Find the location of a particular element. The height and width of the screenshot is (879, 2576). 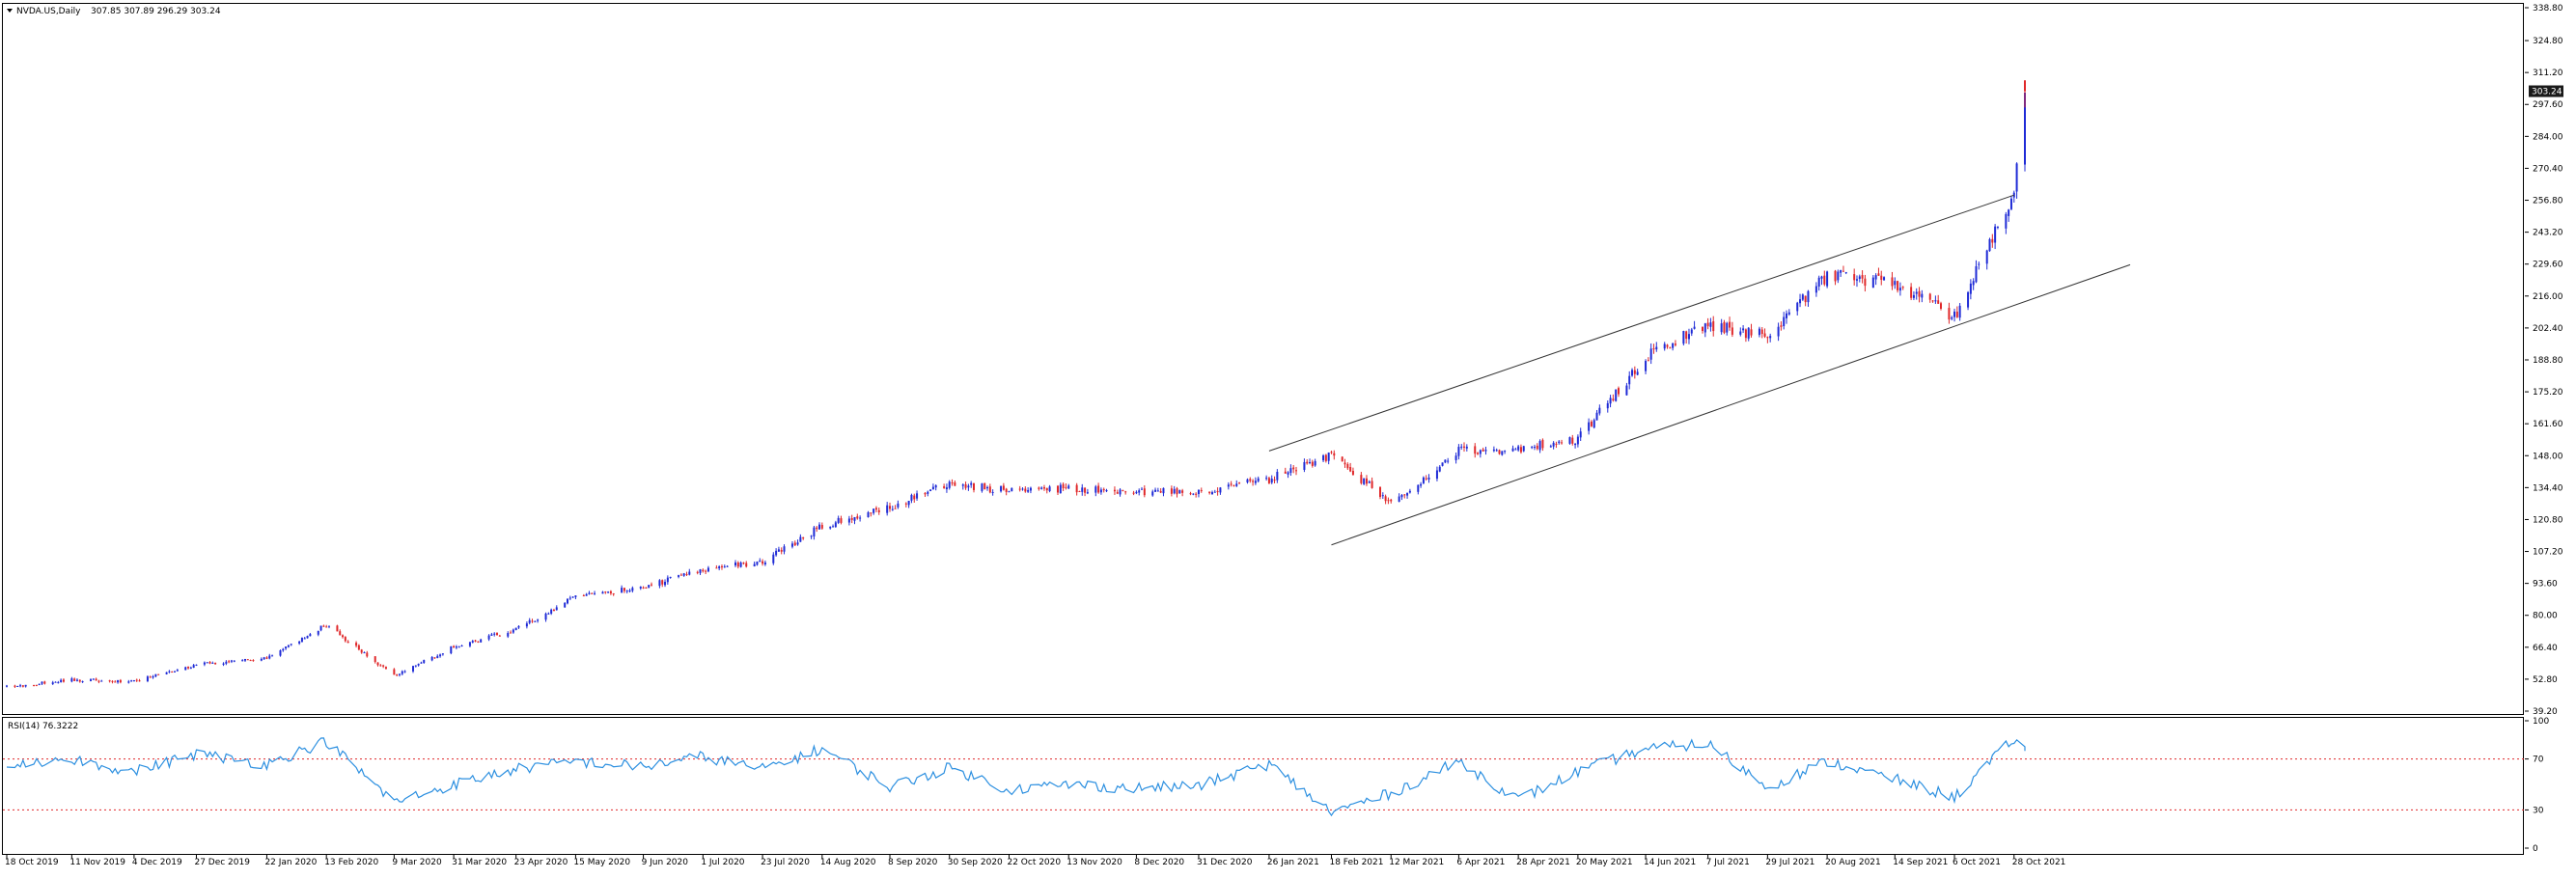

price-tick-label: 66.40 is located at coordinates (2545, 648).